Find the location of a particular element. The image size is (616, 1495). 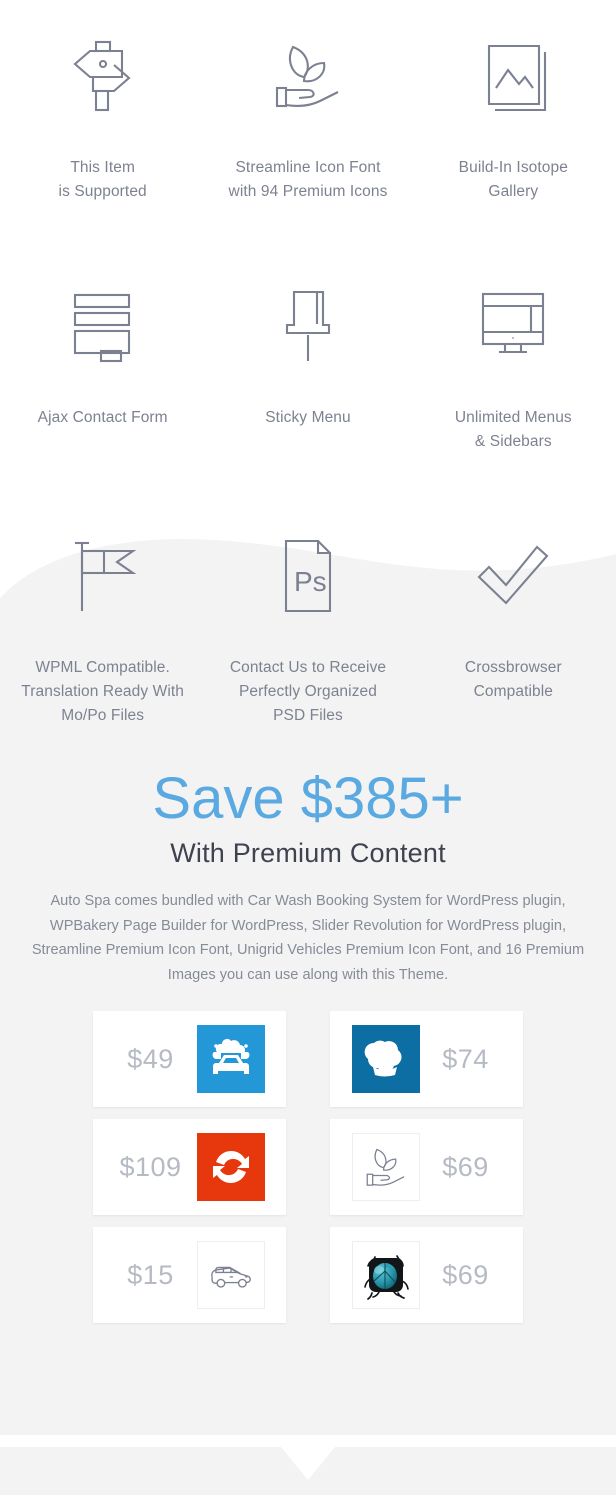

signpost-icon is located at coordinates (102, 76).